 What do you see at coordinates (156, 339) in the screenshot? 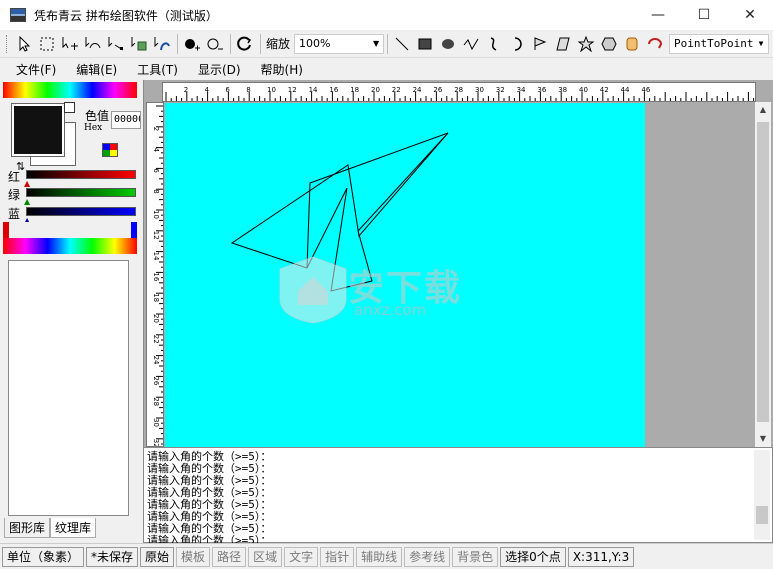
I see `ruler-left-label: 22` at bounding box center [156, 339].